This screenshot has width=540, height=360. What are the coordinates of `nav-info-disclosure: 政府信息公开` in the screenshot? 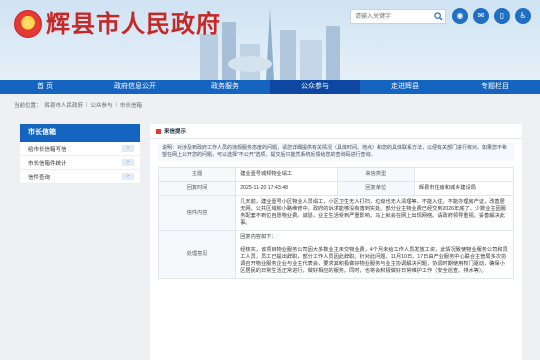 It's located at (135, 87).